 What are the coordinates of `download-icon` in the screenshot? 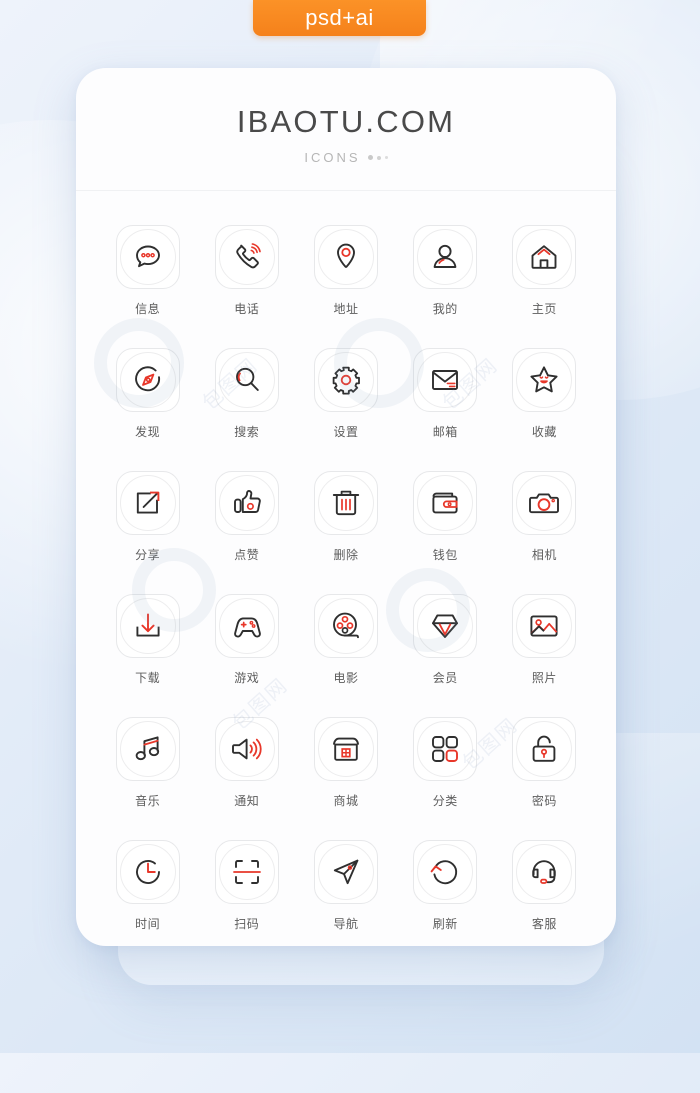 It's located at (148, 625).